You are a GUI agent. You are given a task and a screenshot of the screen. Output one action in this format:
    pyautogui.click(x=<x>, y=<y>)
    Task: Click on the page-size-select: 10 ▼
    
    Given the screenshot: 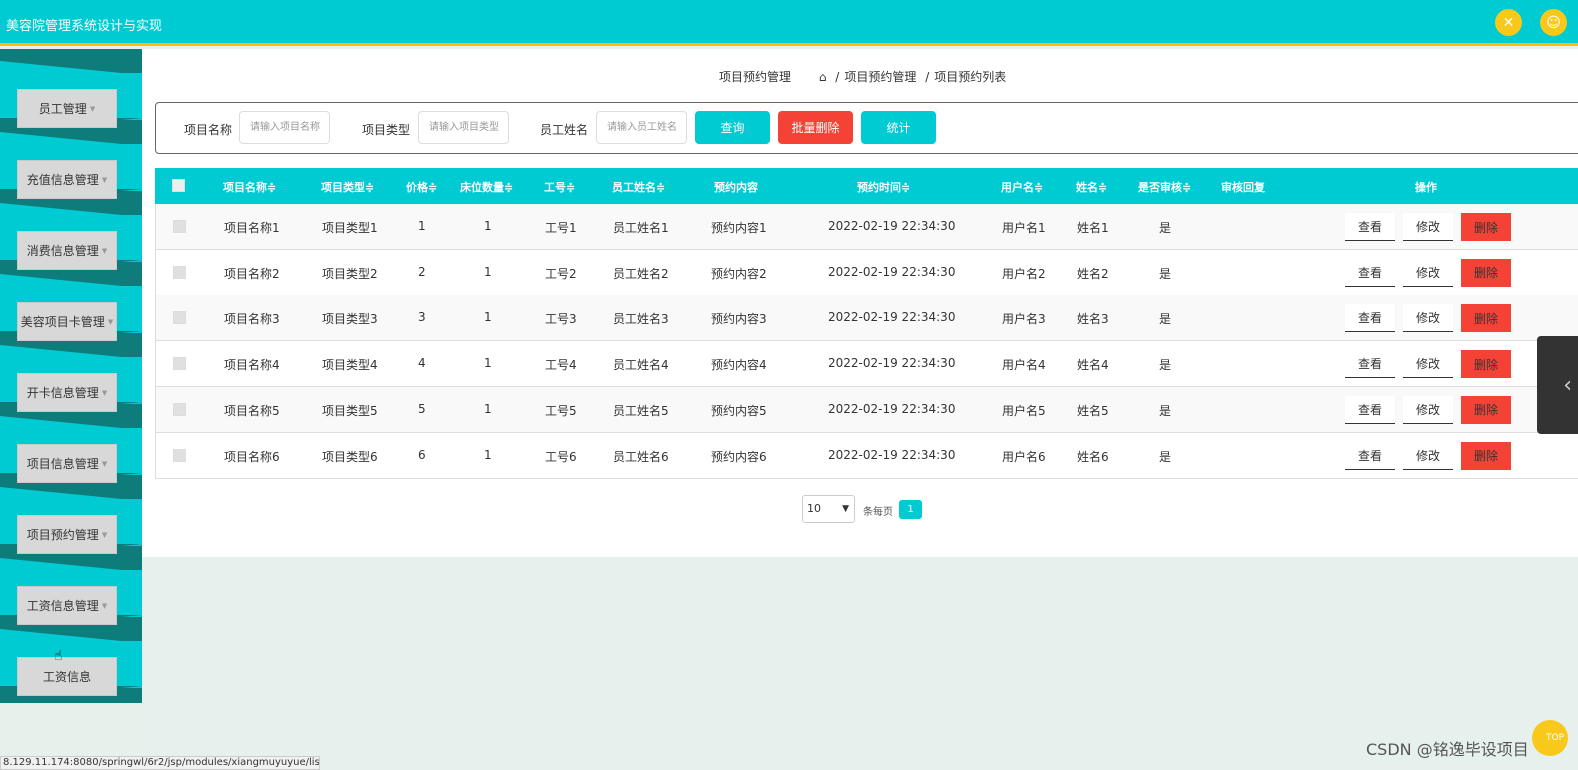 What is the action you would take?
    pyautogui.click(x=828, y=509)
    